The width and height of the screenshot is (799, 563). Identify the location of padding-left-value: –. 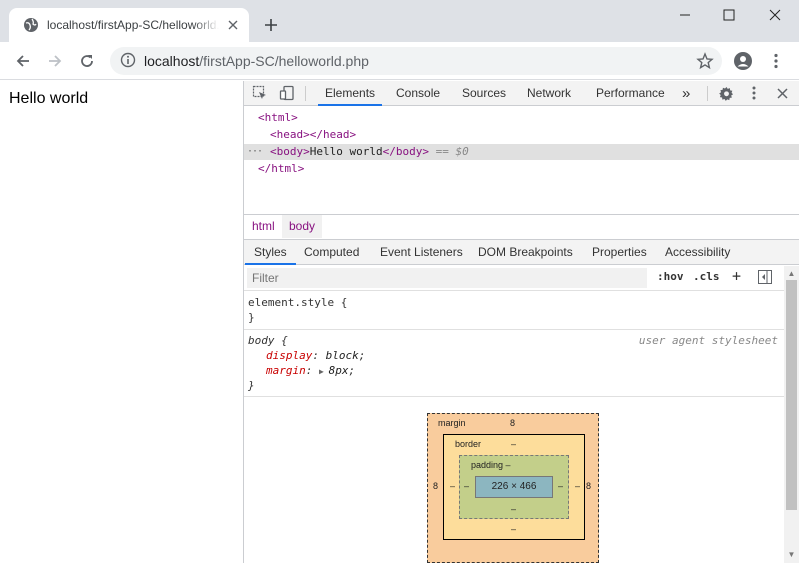
(466, 486).